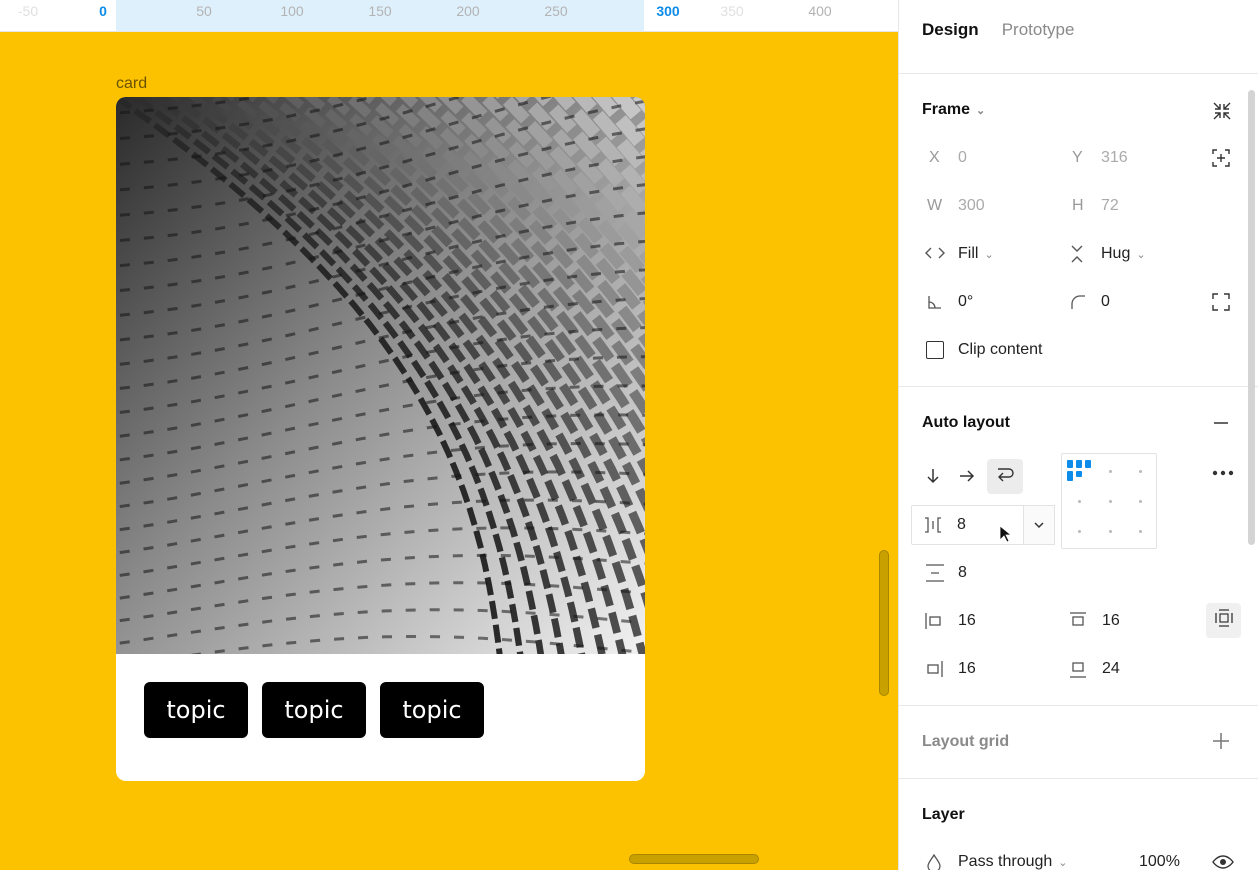 The image size is (1258, 870). I want to click on add-layout-grid-icon, so click(1221, 741).